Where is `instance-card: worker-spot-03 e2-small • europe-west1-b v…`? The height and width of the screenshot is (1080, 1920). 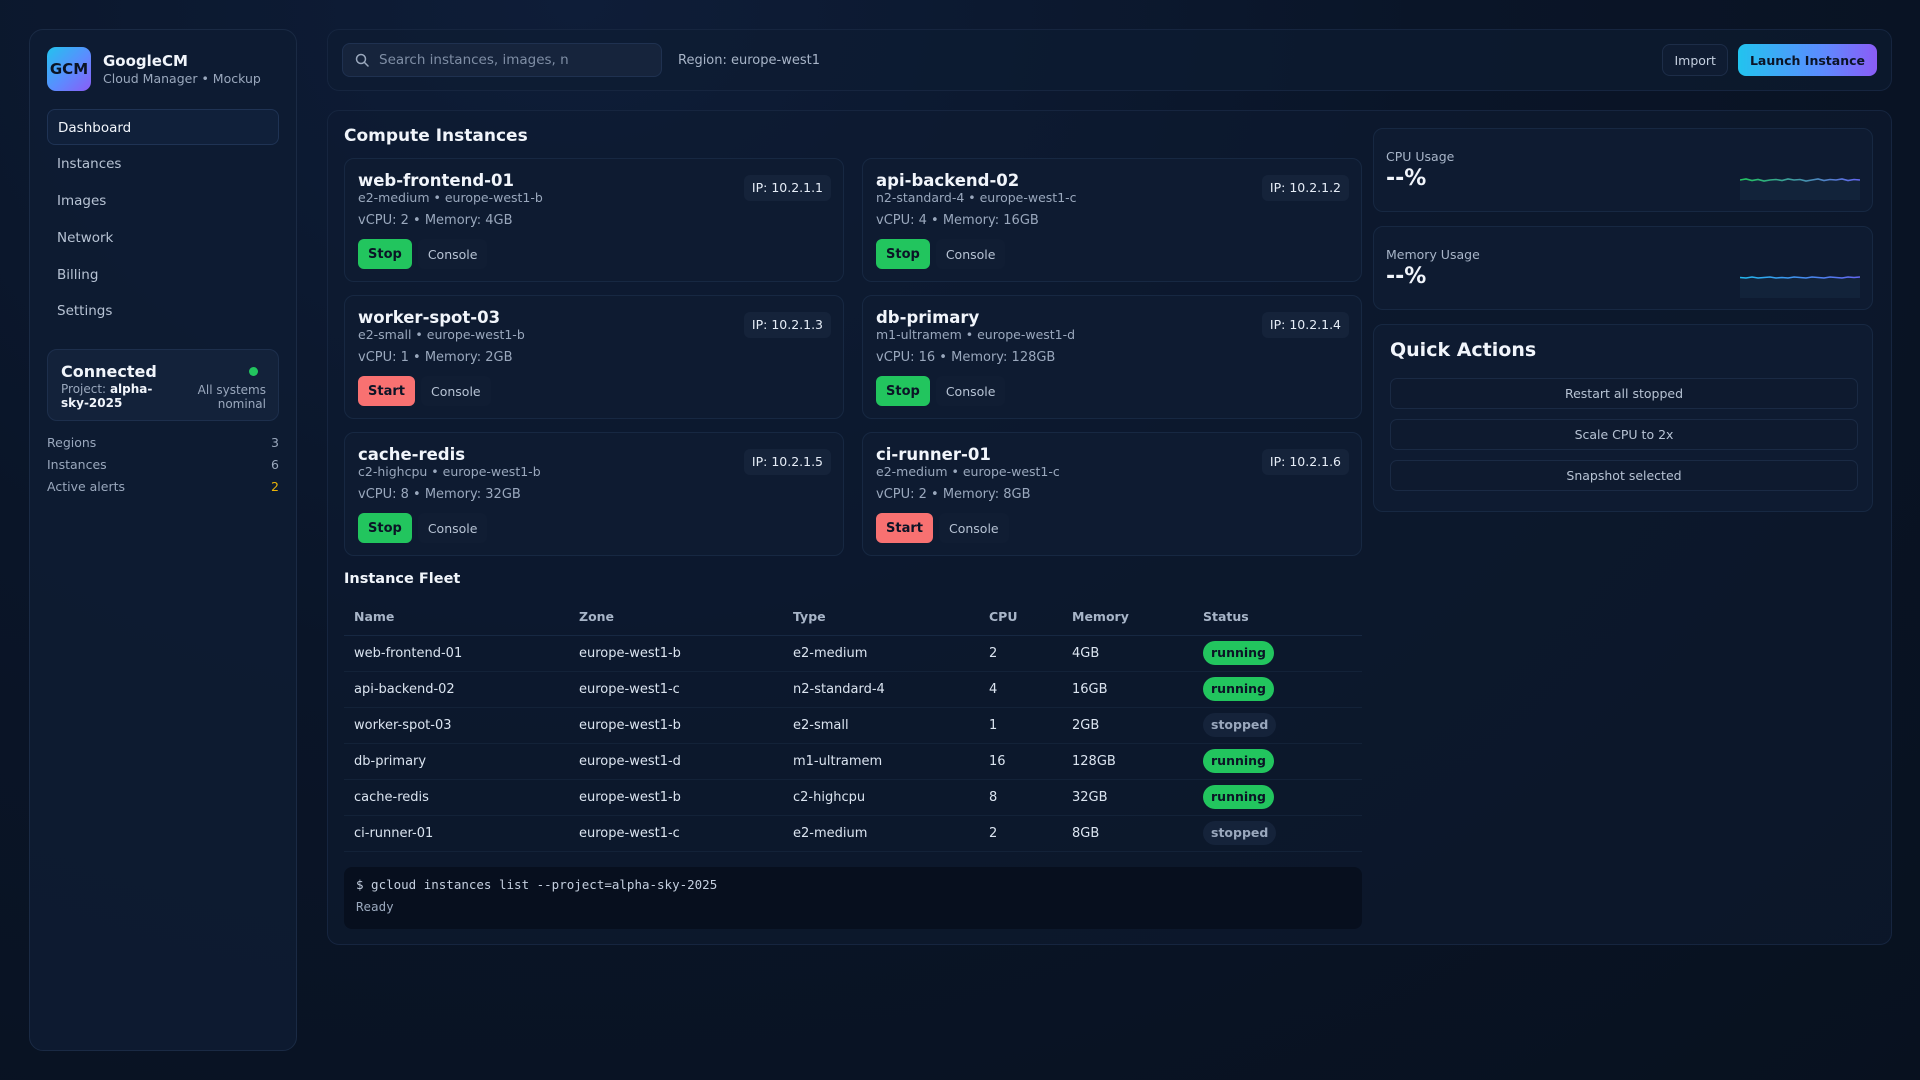
instance-card: worker-spot-03 e2-small • europe-west1-b v… is located at coordinates (594, 357).